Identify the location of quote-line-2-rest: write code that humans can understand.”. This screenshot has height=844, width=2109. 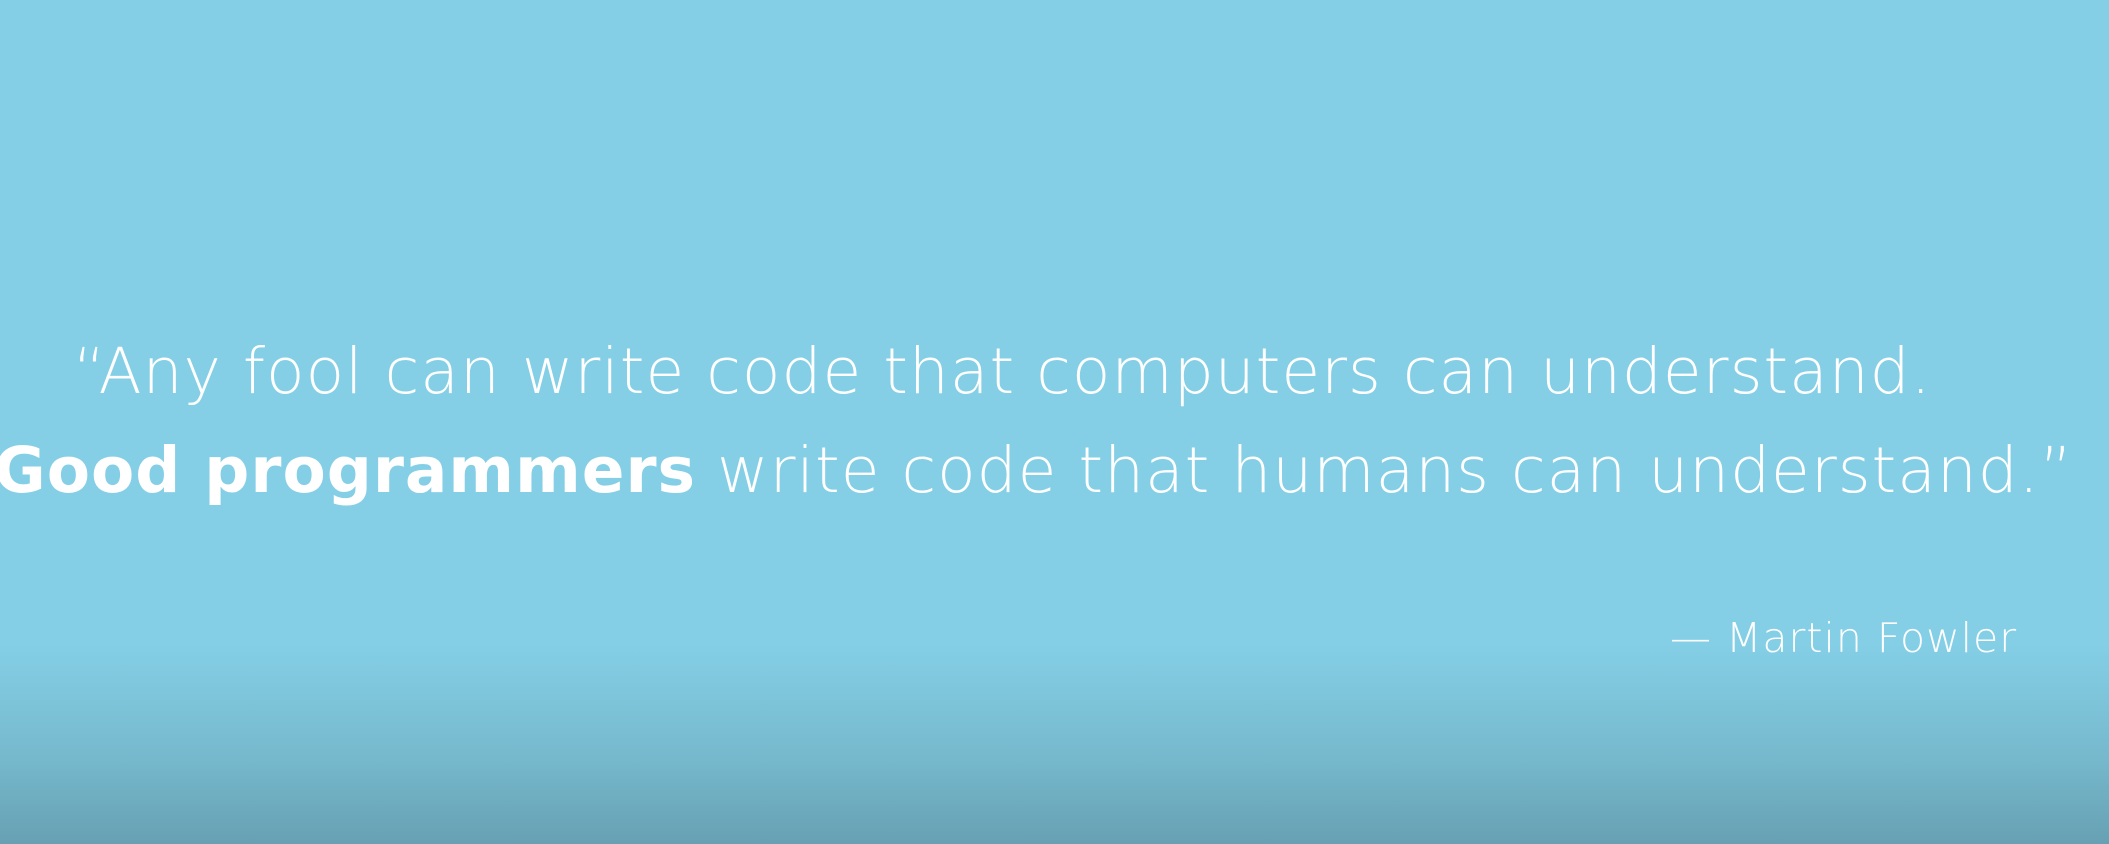
(1385, 470).